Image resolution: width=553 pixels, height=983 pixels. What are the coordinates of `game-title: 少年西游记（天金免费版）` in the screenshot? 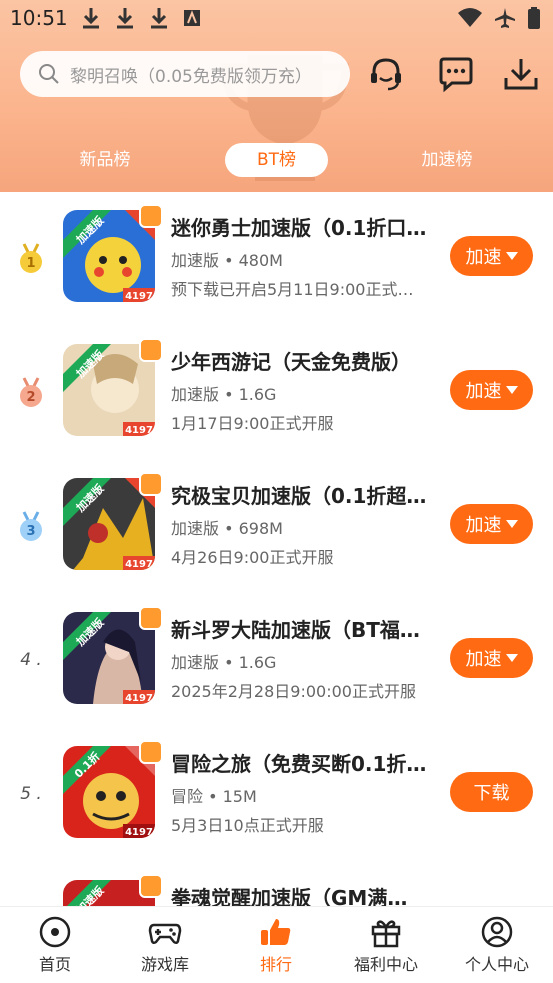 It's located at (303, 360).